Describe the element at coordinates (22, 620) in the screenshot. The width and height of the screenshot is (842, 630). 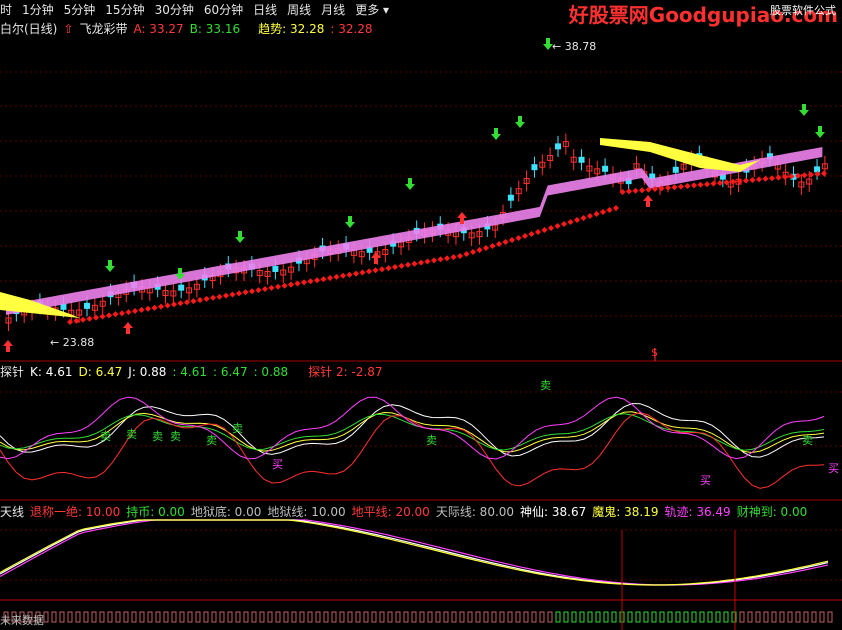
I see `future-data-label: 未来数据` at that location.